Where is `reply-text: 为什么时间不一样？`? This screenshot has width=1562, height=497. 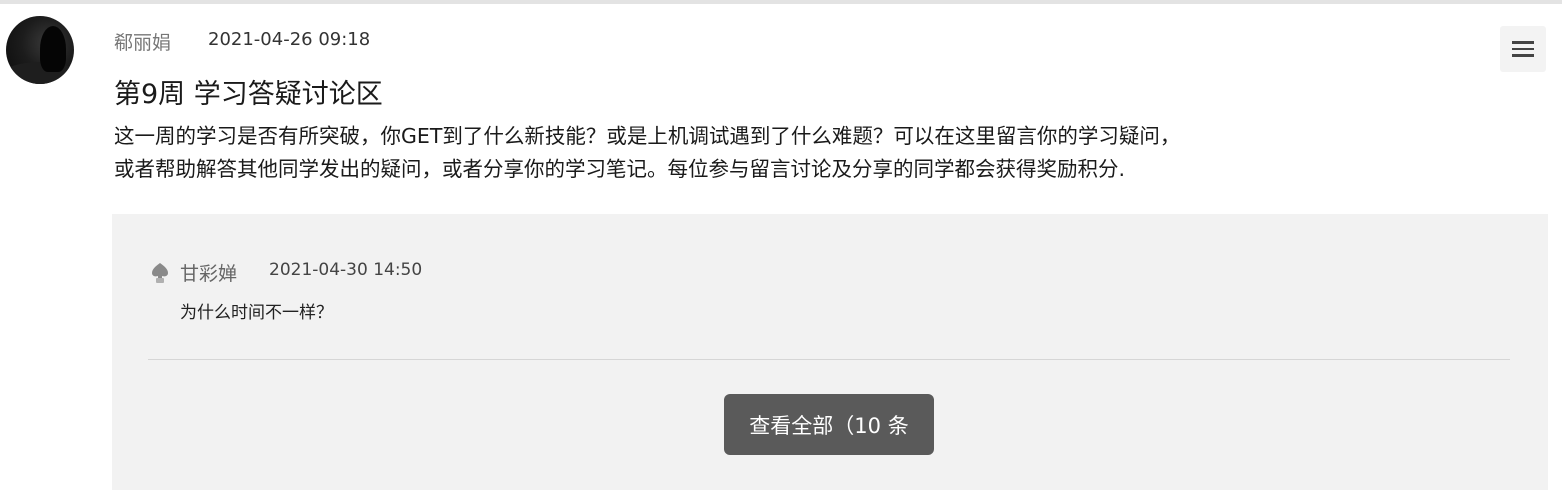 reply-text: 为什么时间不一样？ is located at coordinates (256, 313).